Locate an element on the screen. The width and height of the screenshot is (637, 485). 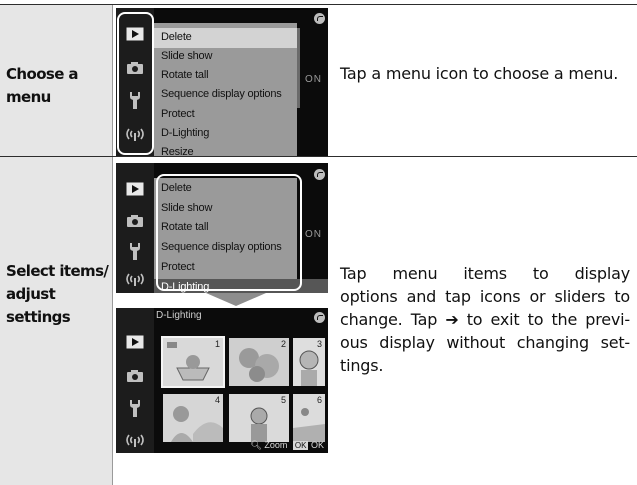
screen-title: D-Lighting is located at coordinates (179, 315).